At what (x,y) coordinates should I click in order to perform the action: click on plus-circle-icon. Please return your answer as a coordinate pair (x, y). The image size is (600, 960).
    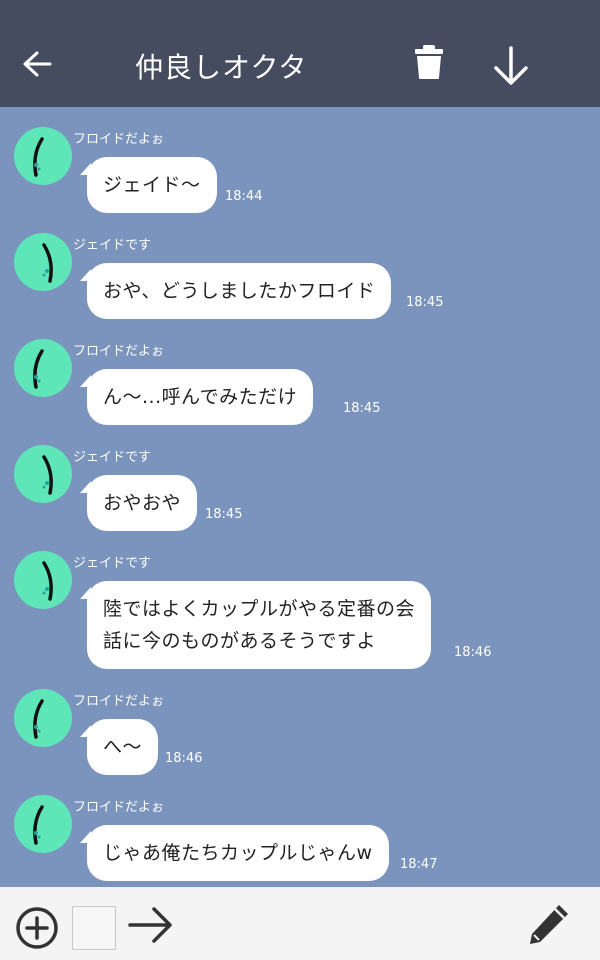
    Looking at the image, I should click on (37, 928).